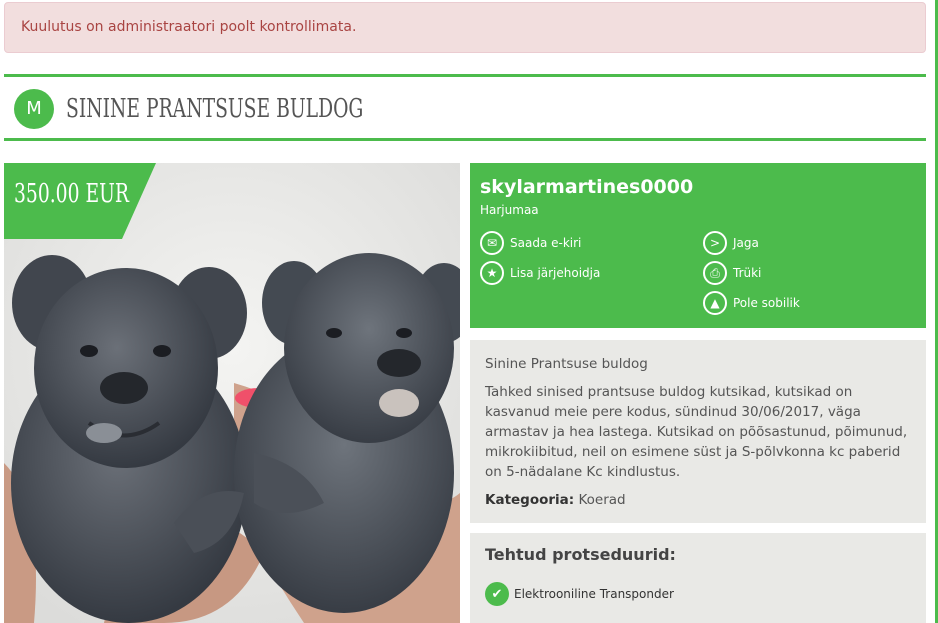  Describe the element at coordinates (698, 500) in the screenshot. I see `category-row: Kategooria: Koerad` at that location.